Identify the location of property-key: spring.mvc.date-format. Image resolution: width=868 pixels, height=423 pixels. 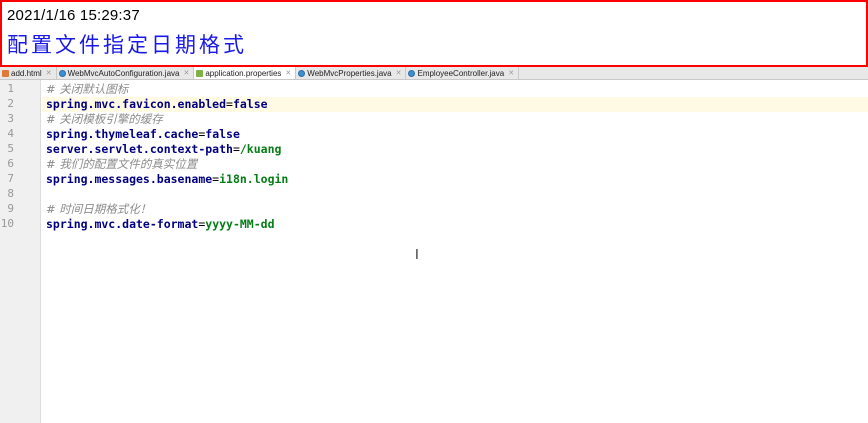
(122, 224).